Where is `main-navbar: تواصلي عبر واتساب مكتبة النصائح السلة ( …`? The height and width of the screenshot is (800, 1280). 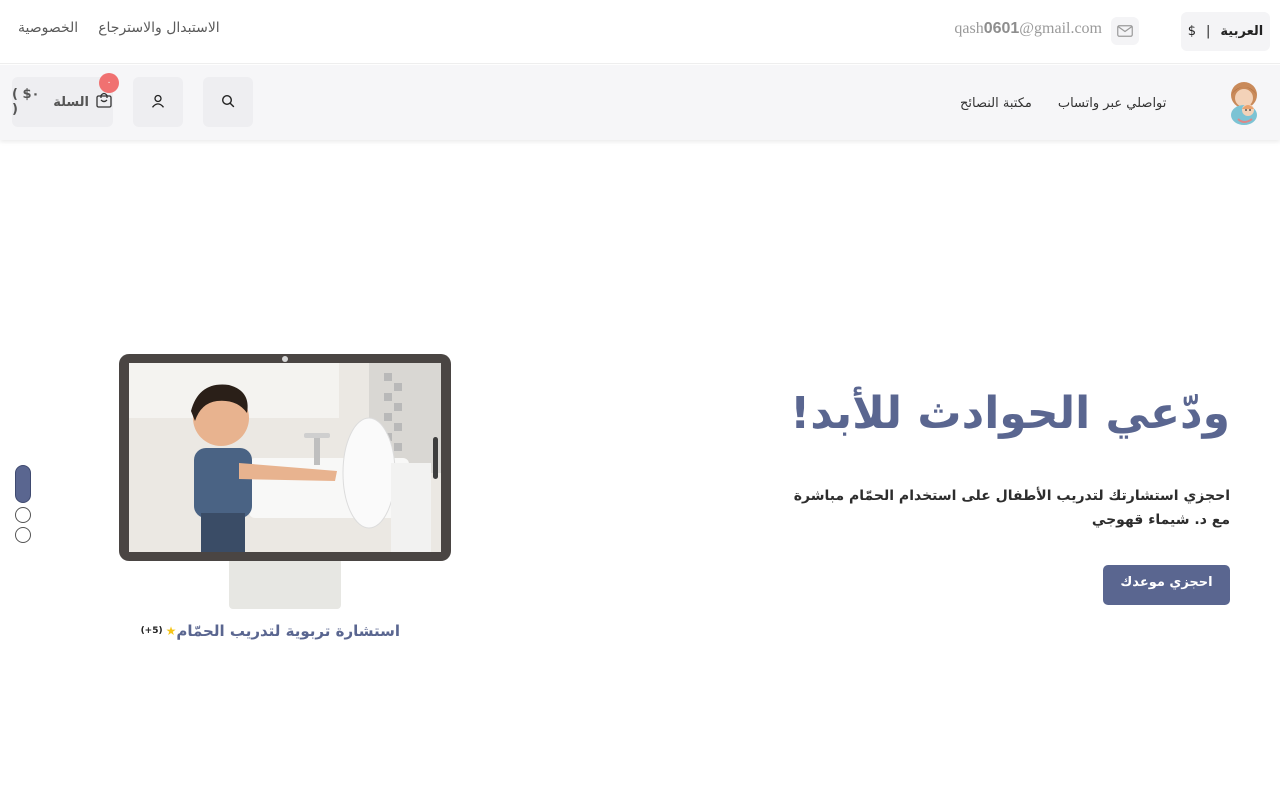
main-navbar: تواصلي عبر واتساب مكتبة النصائح السلة ( … is located at coordinates (640, 102).